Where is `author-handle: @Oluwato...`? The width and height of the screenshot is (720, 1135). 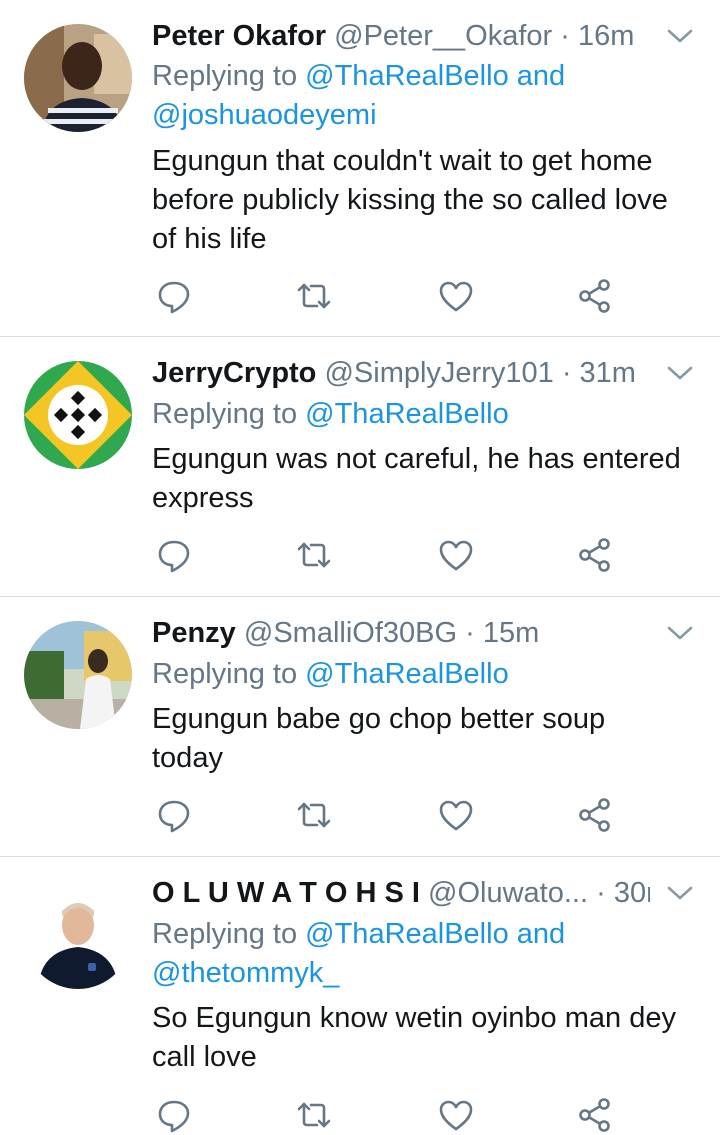 author-handle: @Oluwato... is located at coordinates (508, 893).